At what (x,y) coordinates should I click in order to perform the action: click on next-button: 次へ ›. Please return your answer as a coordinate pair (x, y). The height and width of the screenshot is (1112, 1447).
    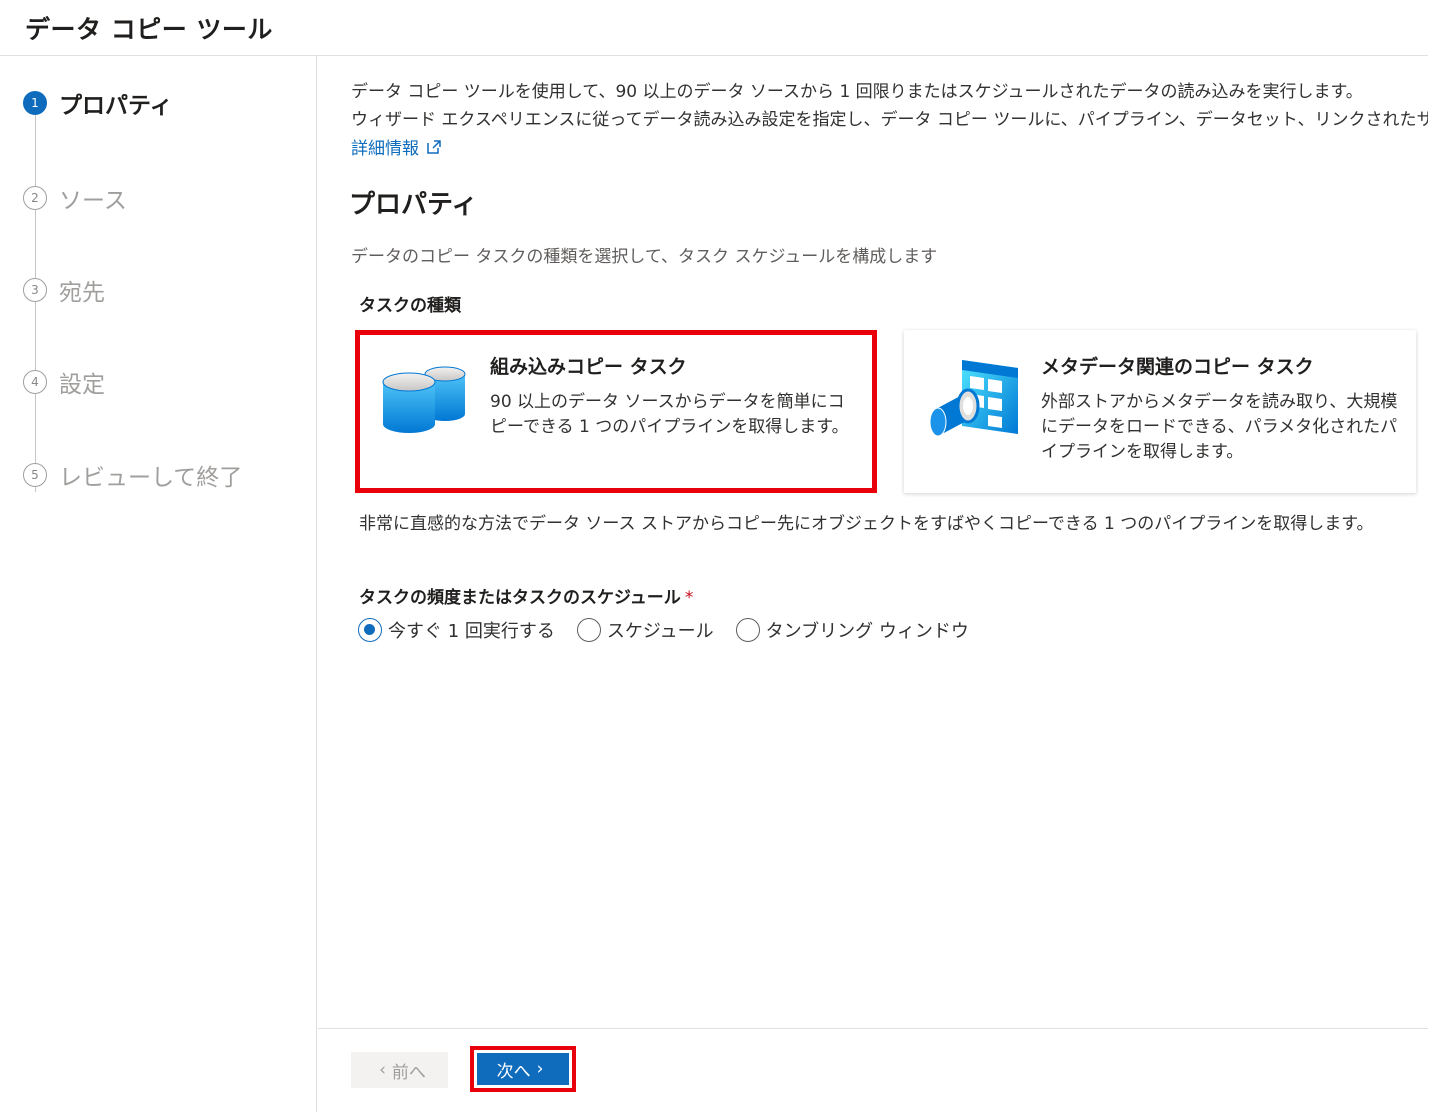
    Looking at the image, I should click on (523, 1069).